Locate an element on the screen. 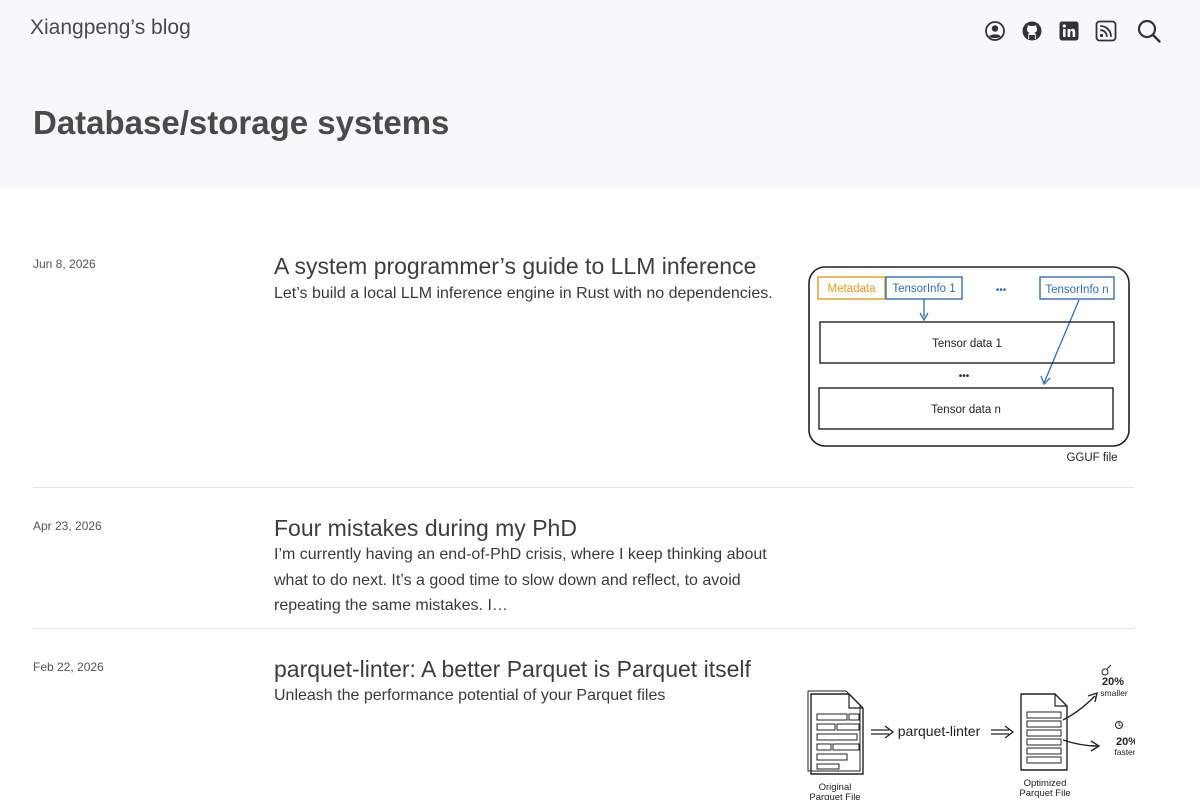 The height and width of the screenshot is (809, 1200). thumb-gguf-caption: GGUF file is located at coordinates (1091, 458).